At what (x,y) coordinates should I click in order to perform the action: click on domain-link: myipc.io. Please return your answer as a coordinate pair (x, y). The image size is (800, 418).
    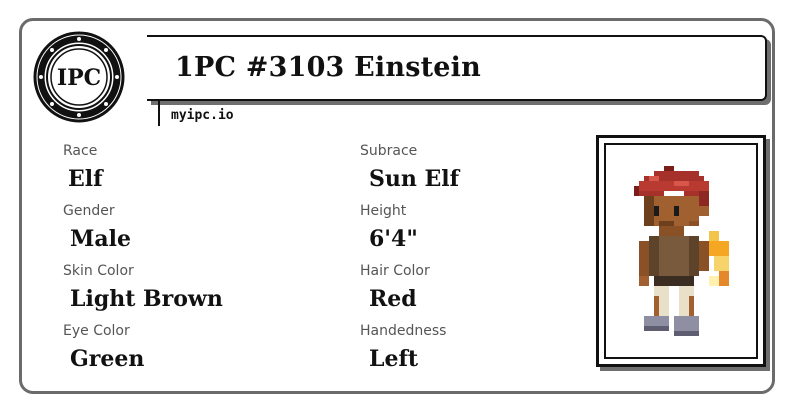
    Looking at the image, I should click on (202, 115).